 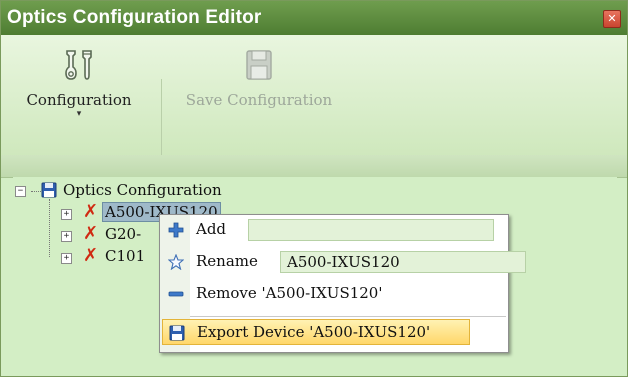 I want to click on window-title: Optics Configuration Editor, so click(x=134, y=17).